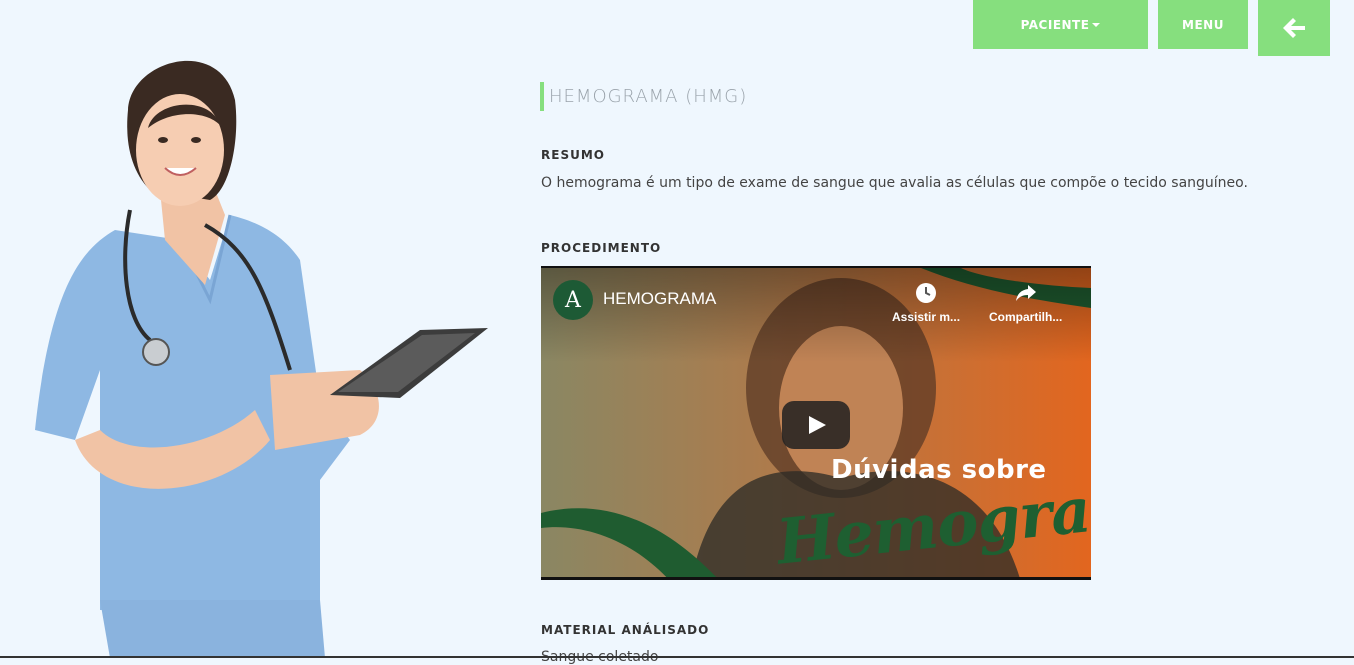 This screenshot has width=1354, height=665. What do you see at coordinates (573, 300) in the screenshot?
I see `channel-logo: A` at bounding box center [573, 300].